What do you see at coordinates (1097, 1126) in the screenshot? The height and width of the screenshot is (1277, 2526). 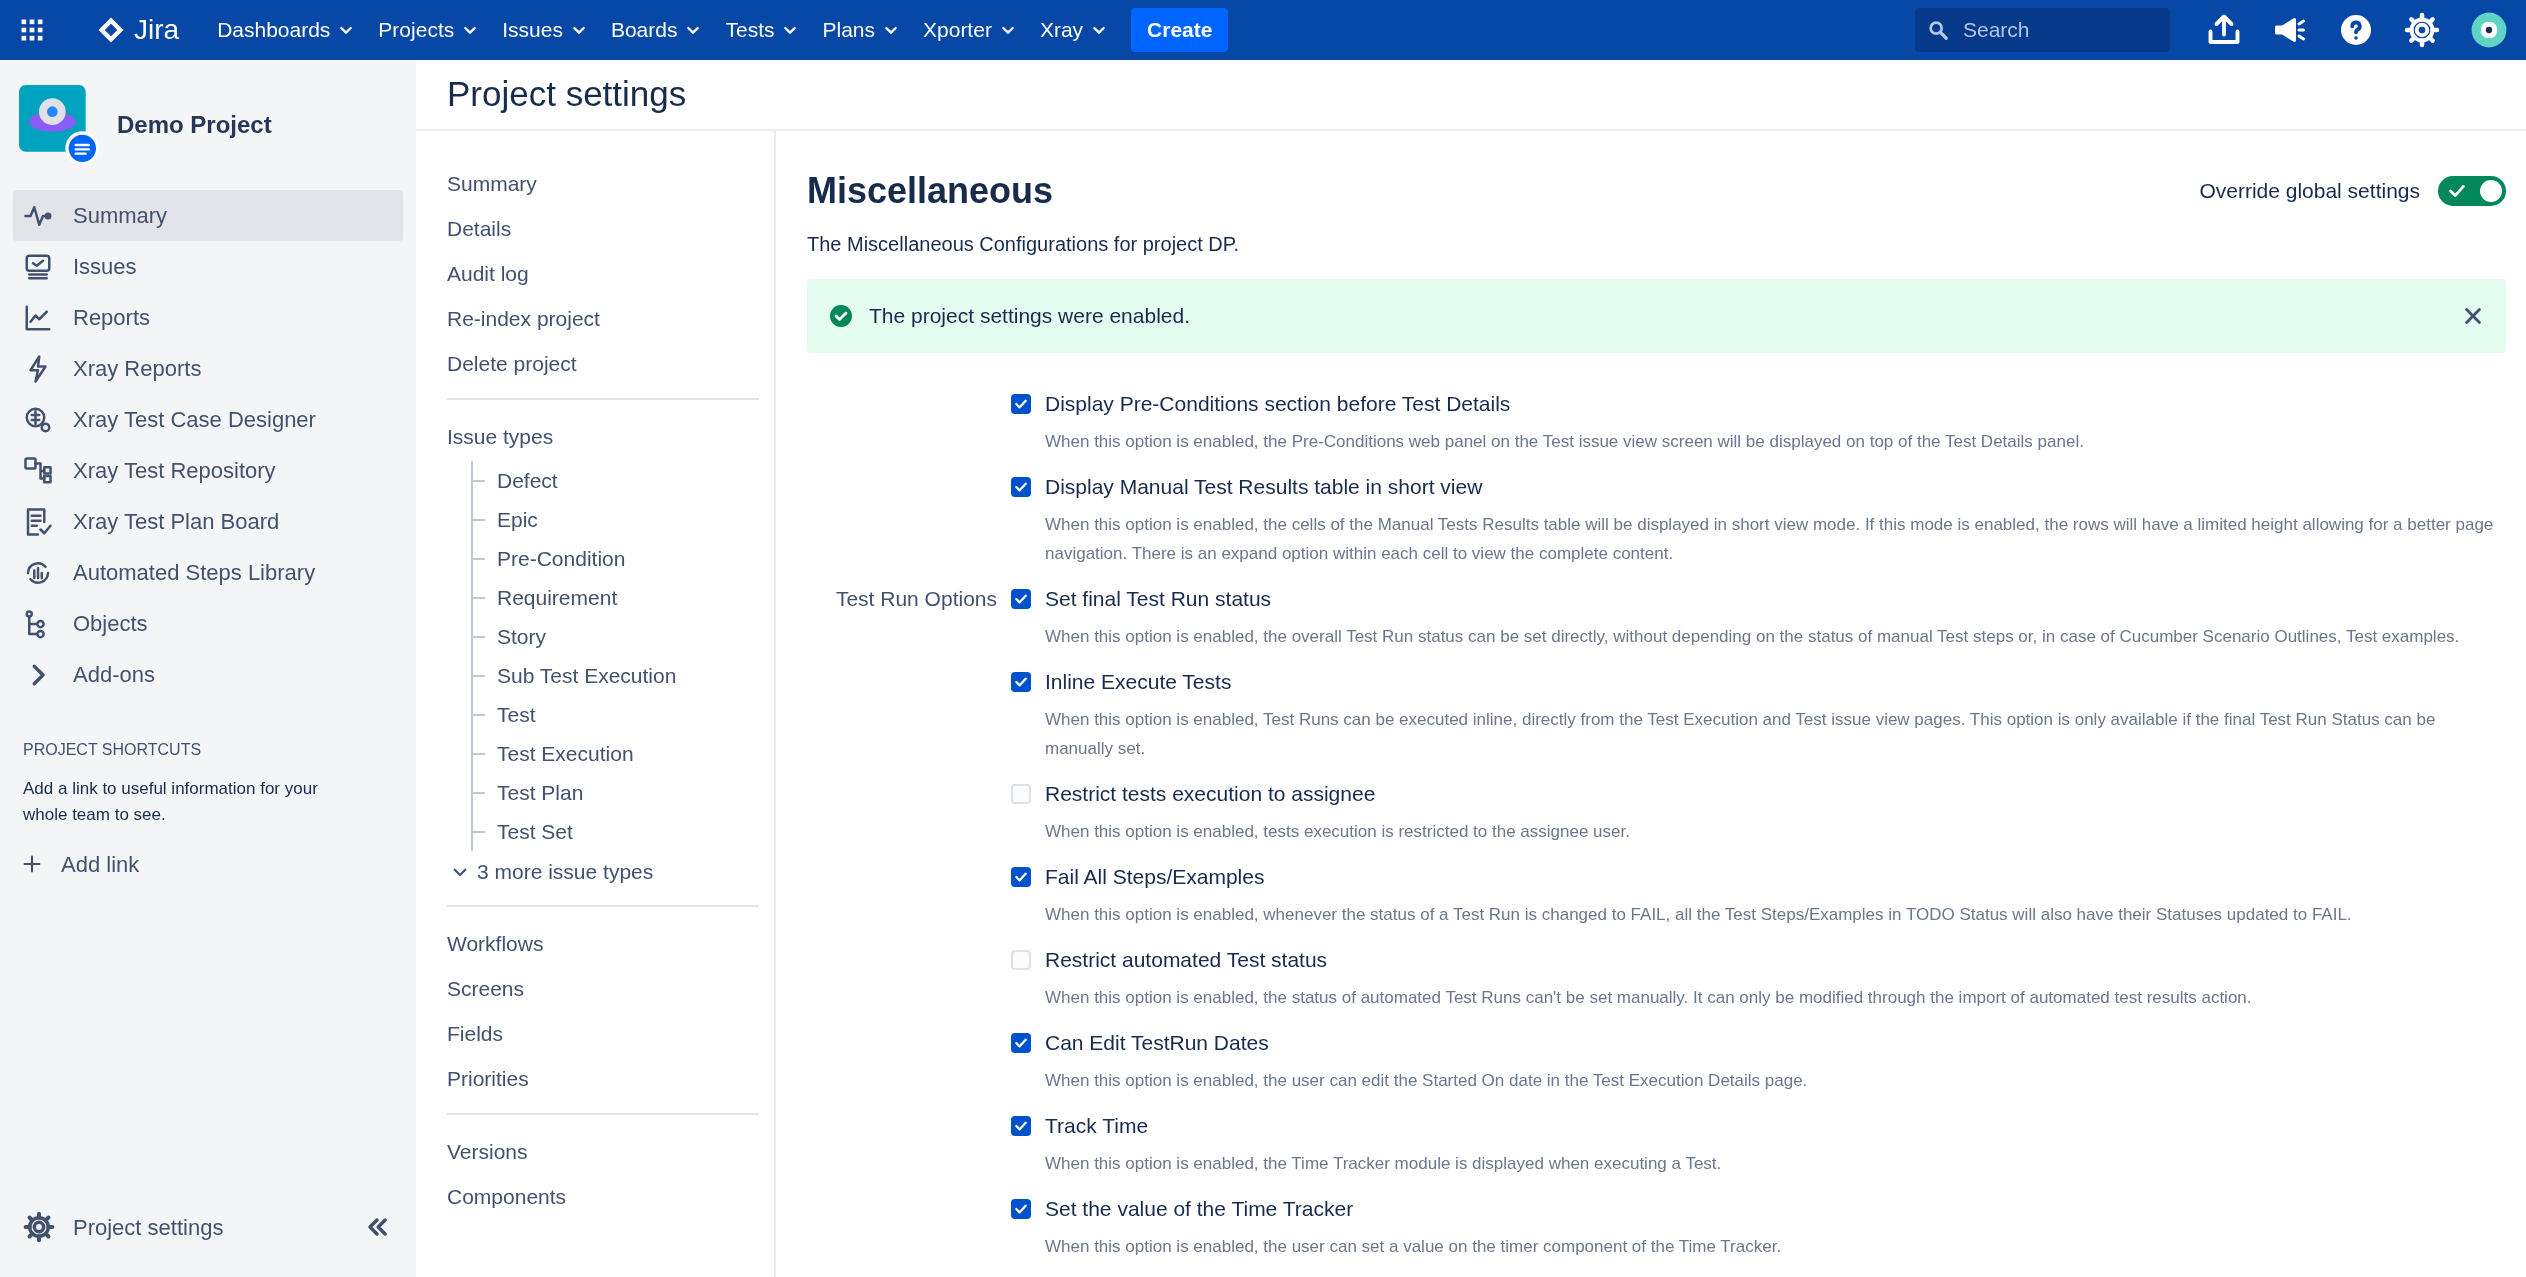 I see `option-label: Track Time` at bounding box center [1097, 1126].